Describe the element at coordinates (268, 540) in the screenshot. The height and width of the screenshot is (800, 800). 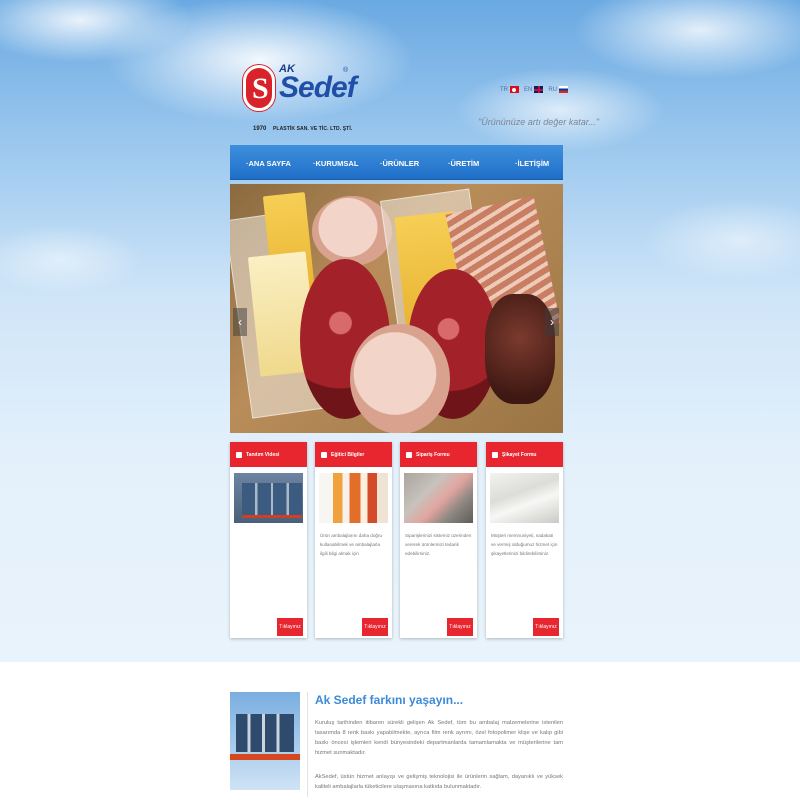
I see `card-video: Tanıtım Videsi Tıklayınız` at that location.